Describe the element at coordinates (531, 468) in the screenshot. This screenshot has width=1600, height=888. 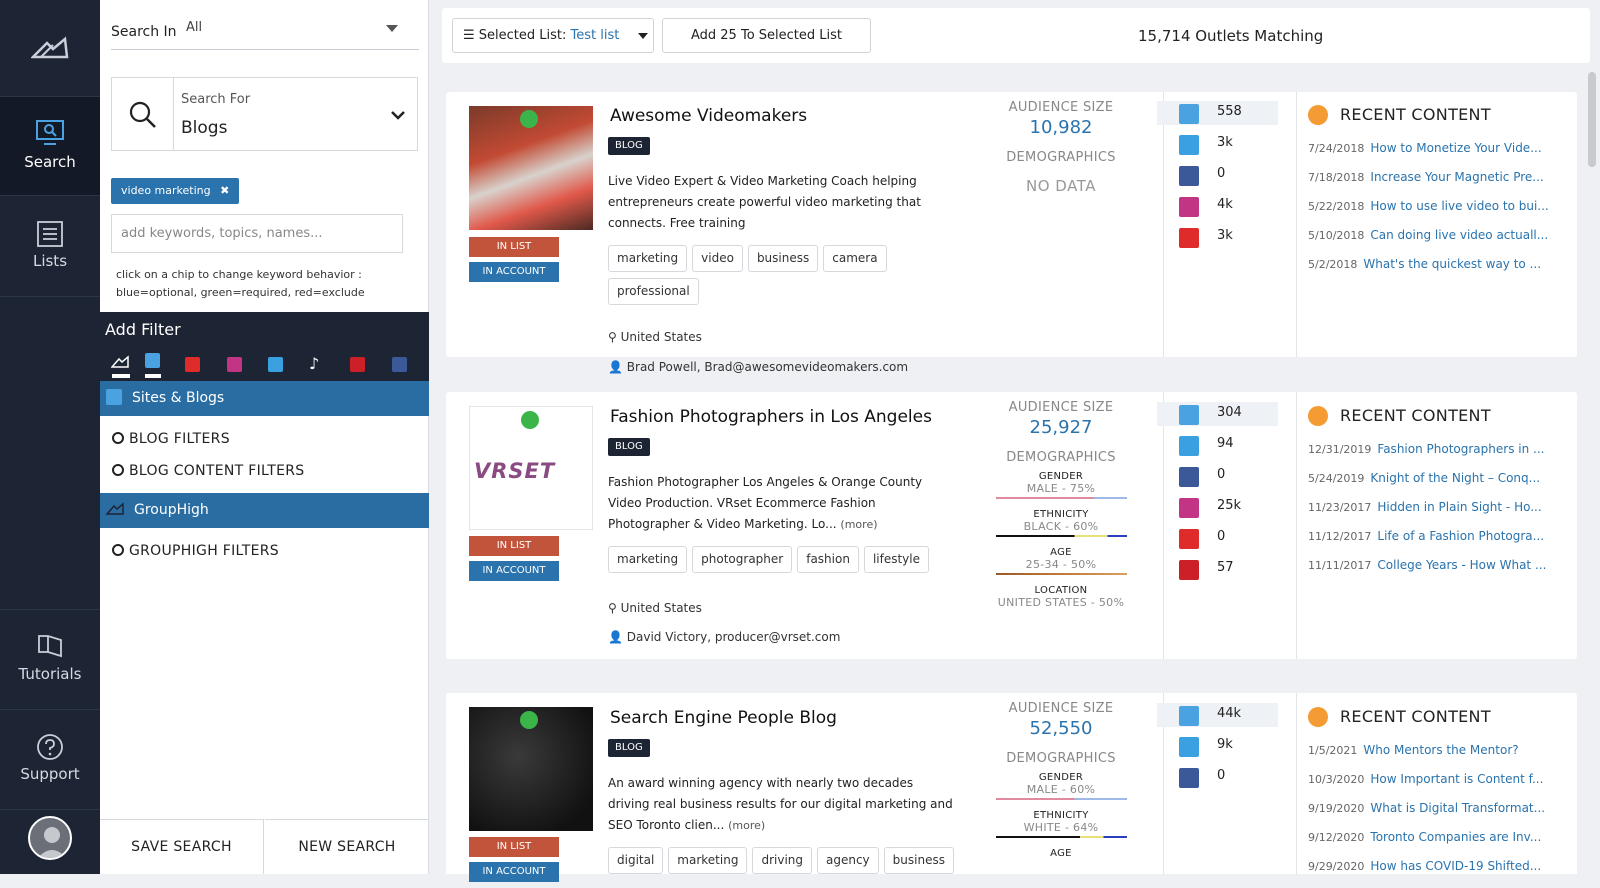
I see `outlet-image: VRSET` at that location.